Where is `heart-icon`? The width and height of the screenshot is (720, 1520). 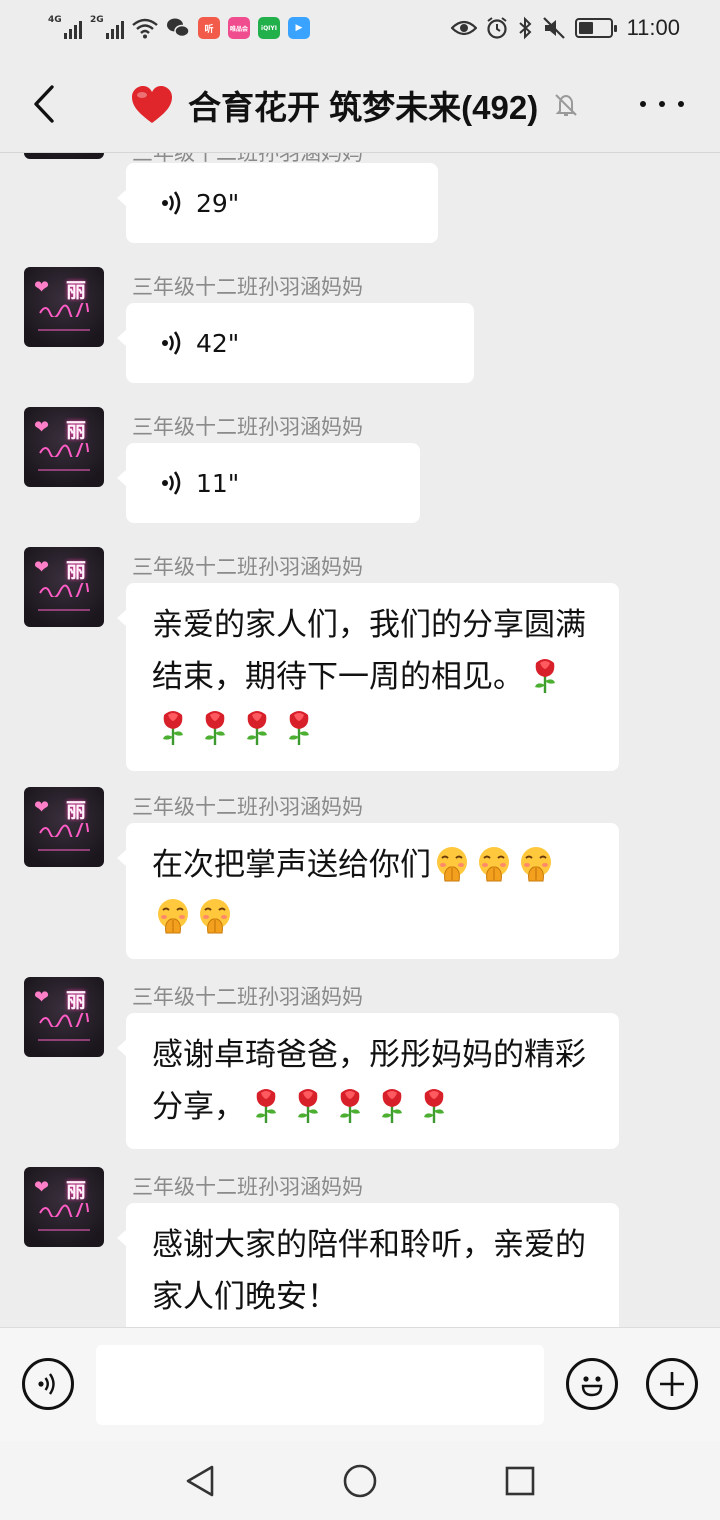 heart-icon is located at coordinates (152, 104).